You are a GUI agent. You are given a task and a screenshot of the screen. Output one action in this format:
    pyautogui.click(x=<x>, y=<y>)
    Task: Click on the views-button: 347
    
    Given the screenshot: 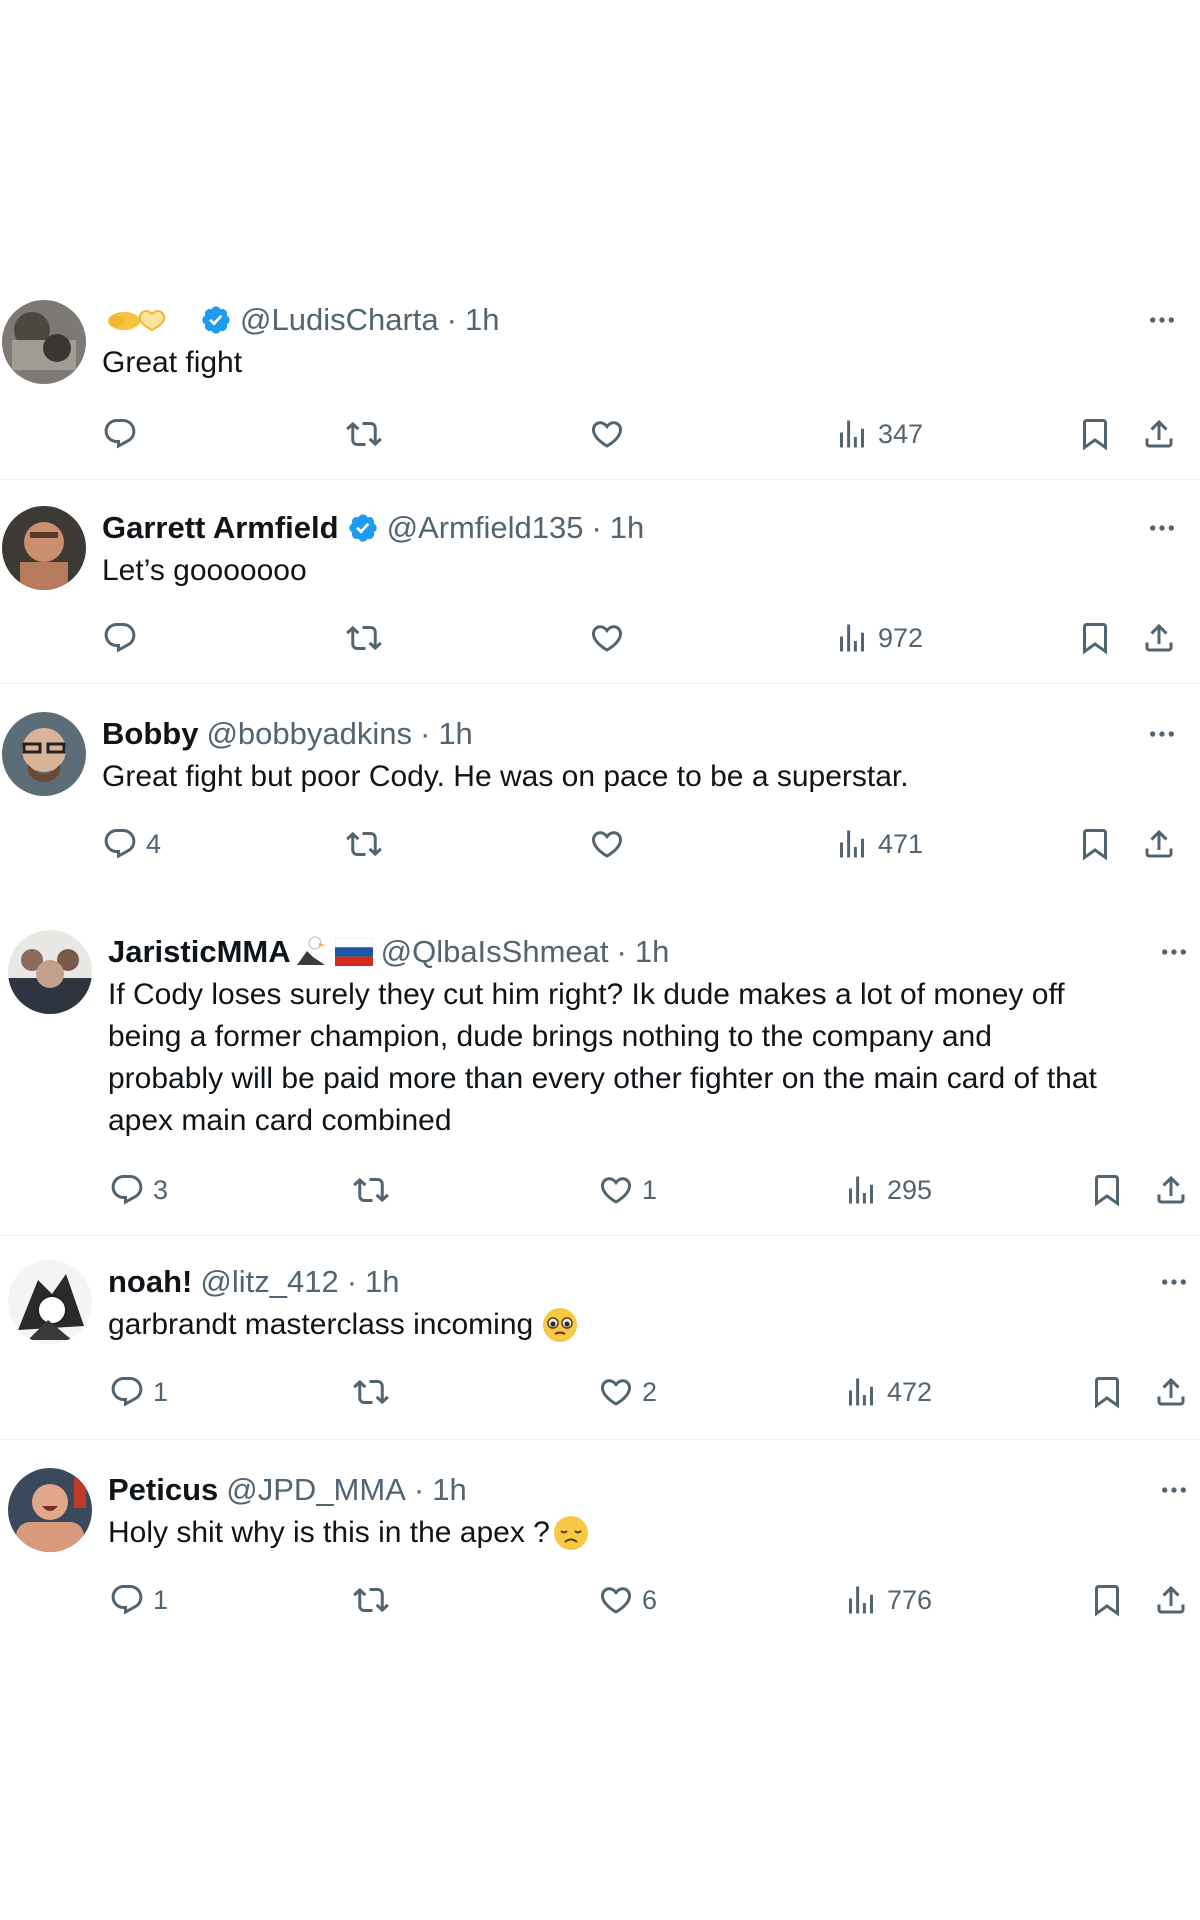 What is the action you would take?
    pyautogui.click(x=878, y=434)
    